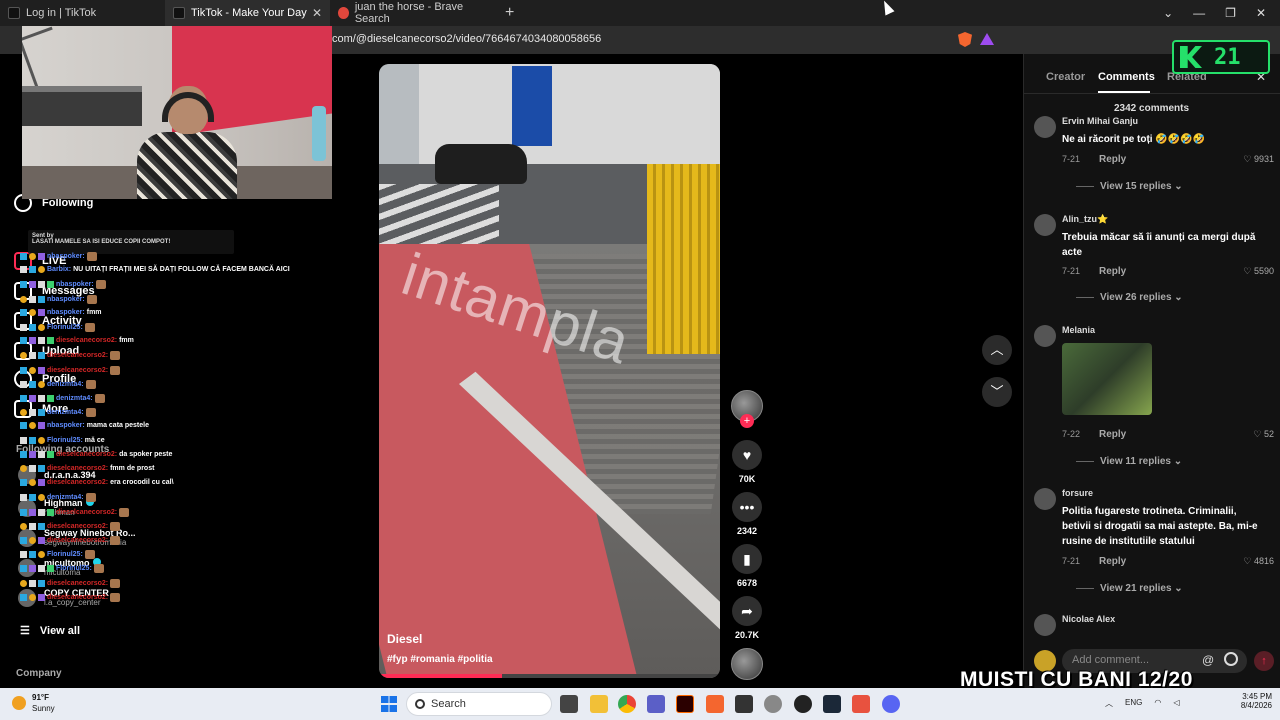 The width and height of the screenshot is (1280, 720). What do you see at coordinates (715, 704) in the screenshot?
I see `brave-icon` at bounding box center [715, 704].